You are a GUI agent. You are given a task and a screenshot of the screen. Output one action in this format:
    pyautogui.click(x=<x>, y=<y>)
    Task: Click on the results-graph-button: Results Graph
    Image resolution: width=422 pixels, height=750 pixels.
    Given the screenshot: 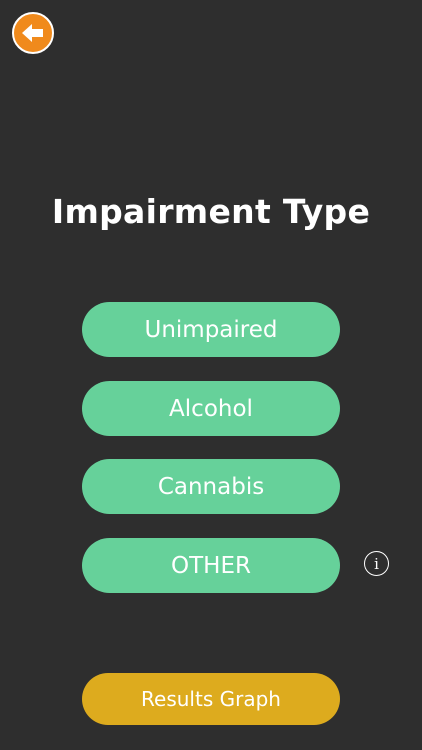 What is the action you would take?
    pyautogui.click(x=211, y=699)
    